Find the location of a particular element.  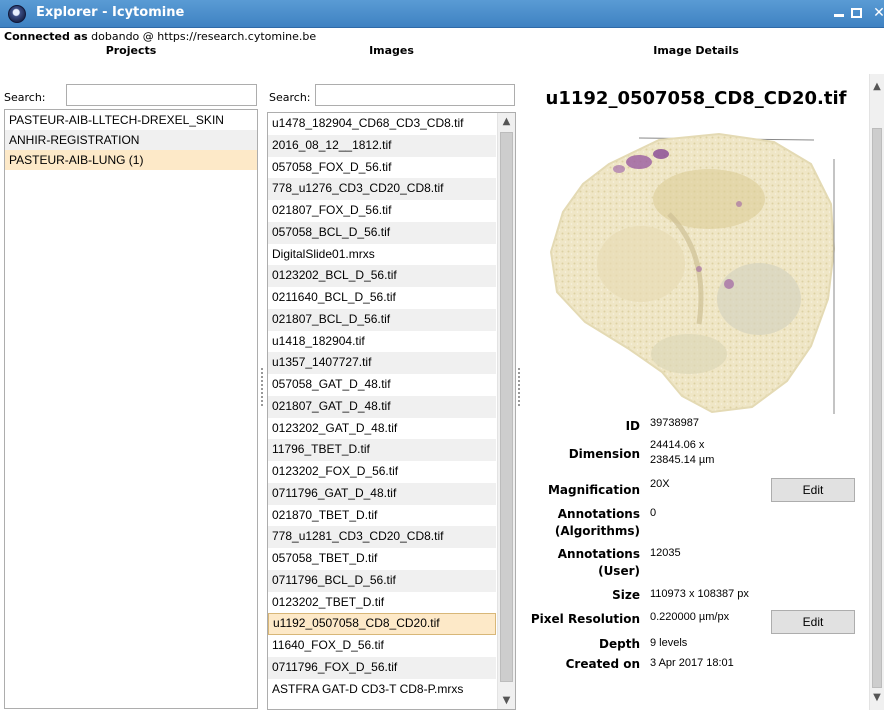

image-list-item: u1357_1407727.tif is located at coordinates (382, 363).